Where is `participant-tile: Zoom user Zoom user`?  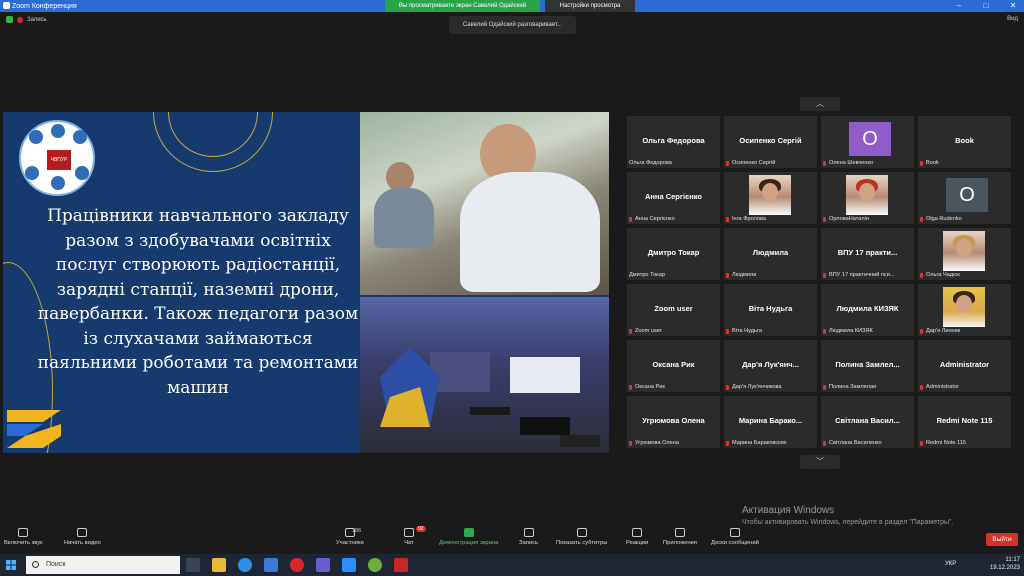 participant-tile: Zoom user Zoom user is located at coordinates (673, 310).